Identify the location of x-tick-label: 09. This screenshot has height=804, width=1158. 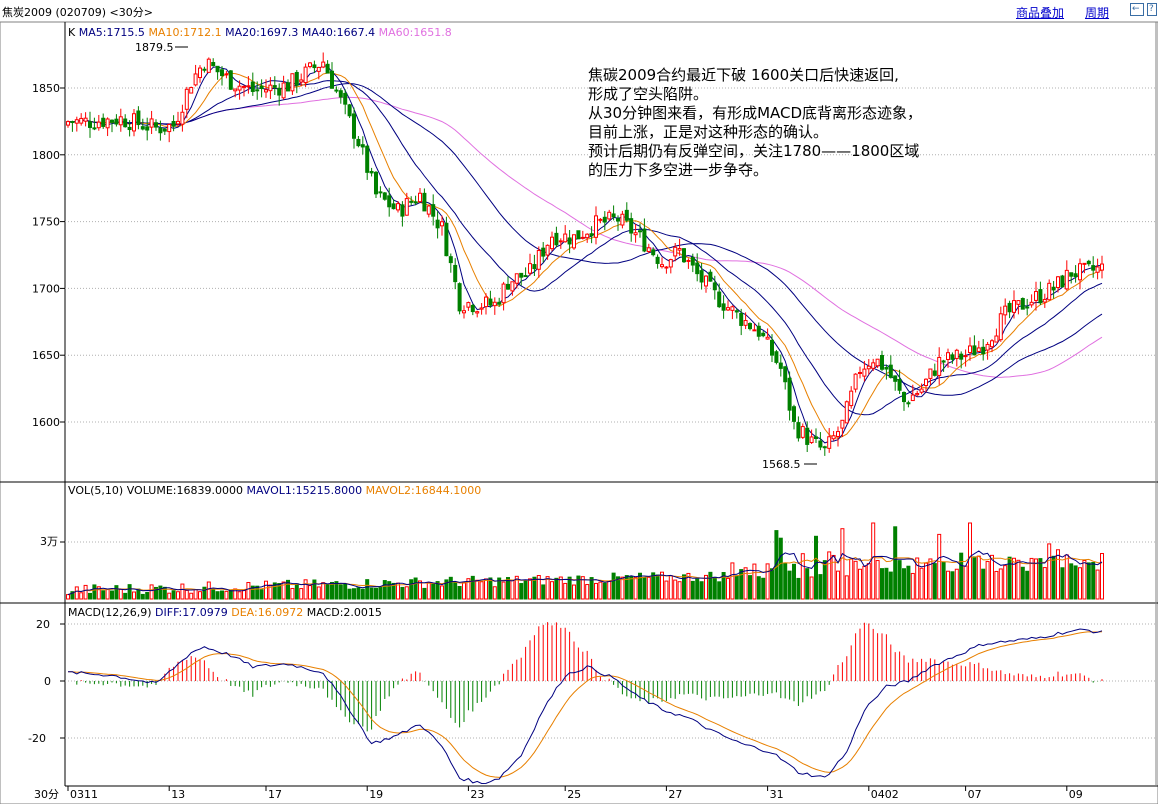
(1076, 794).